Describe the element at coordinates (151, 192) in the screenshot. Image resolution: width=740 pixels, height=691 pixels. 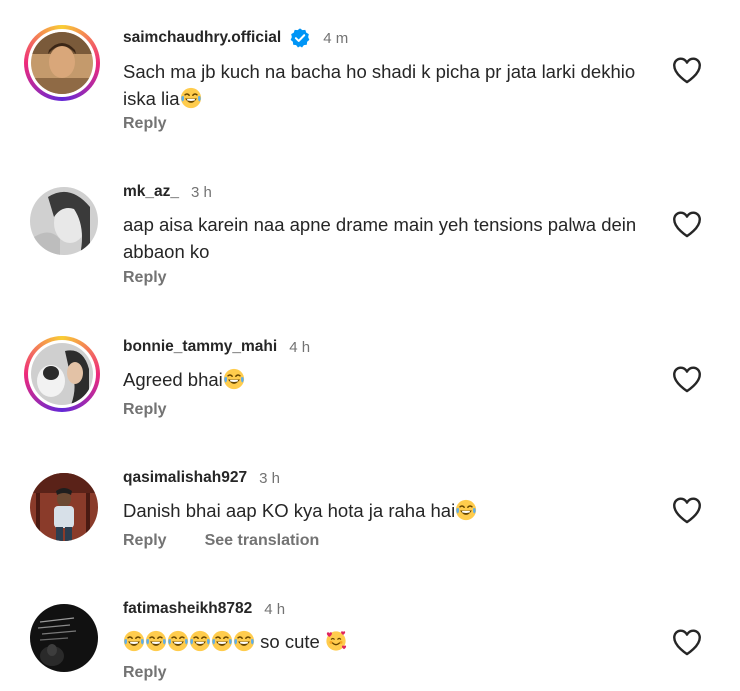
I see `username: mk_az_` at that location.